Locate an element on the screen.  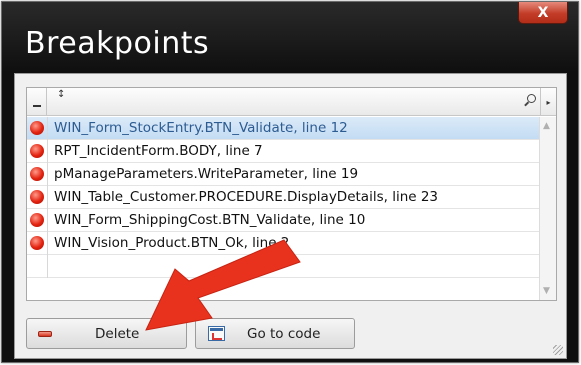
close-button: X is located at coordinates (543, 13).